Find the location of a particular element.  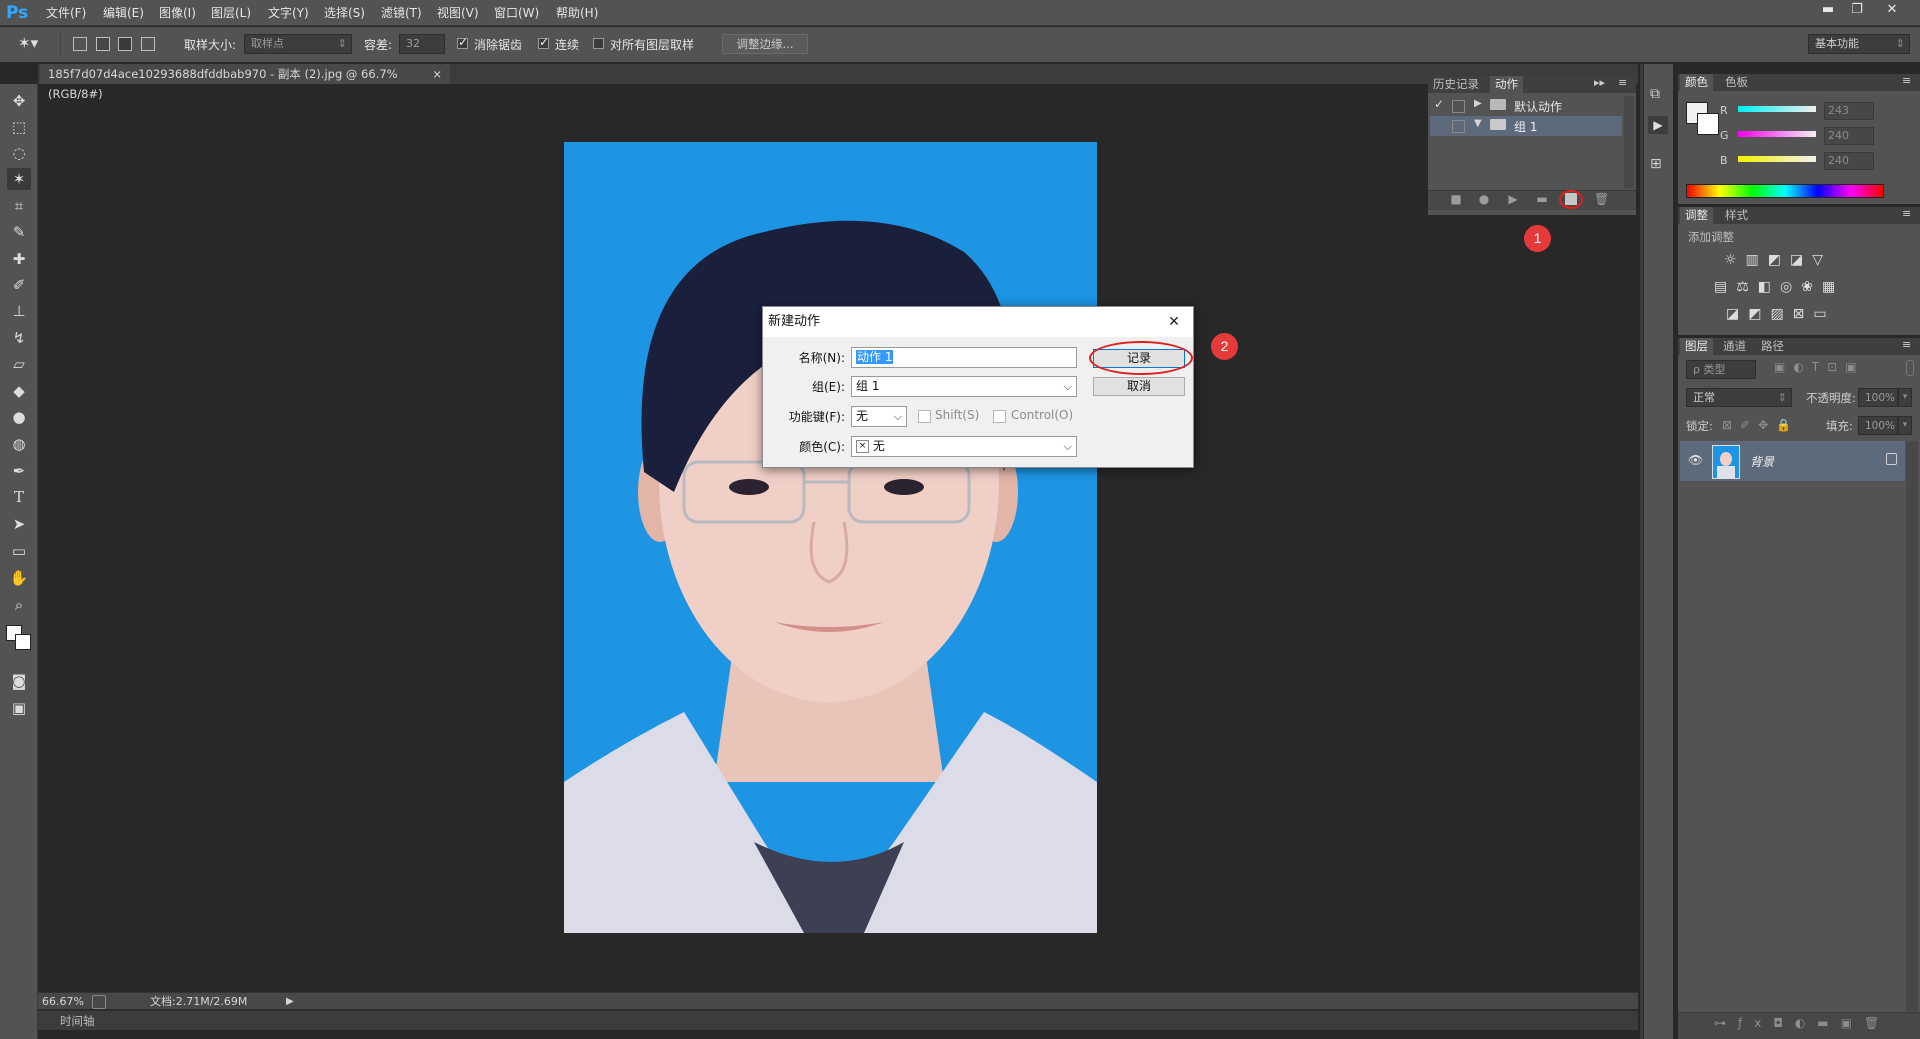

layer-name: 背景 is located at coordinates (1762, 461).